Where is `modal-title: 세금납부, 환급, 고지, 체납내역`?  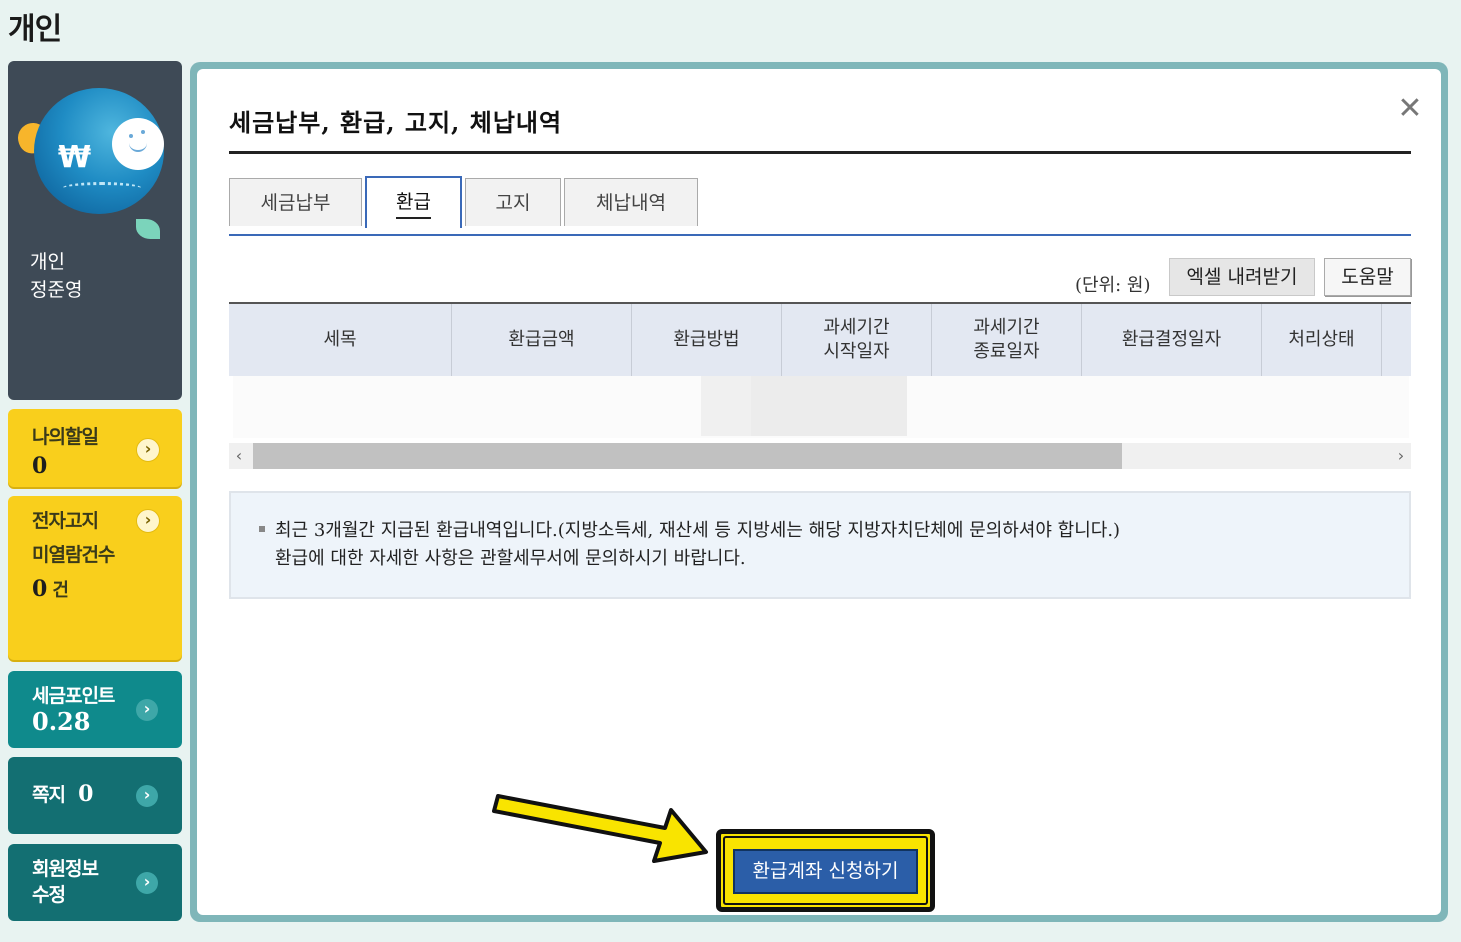 modal-title: 세금납부, 환급, 고지, 체납내역 is located at coordinates (396, 122).